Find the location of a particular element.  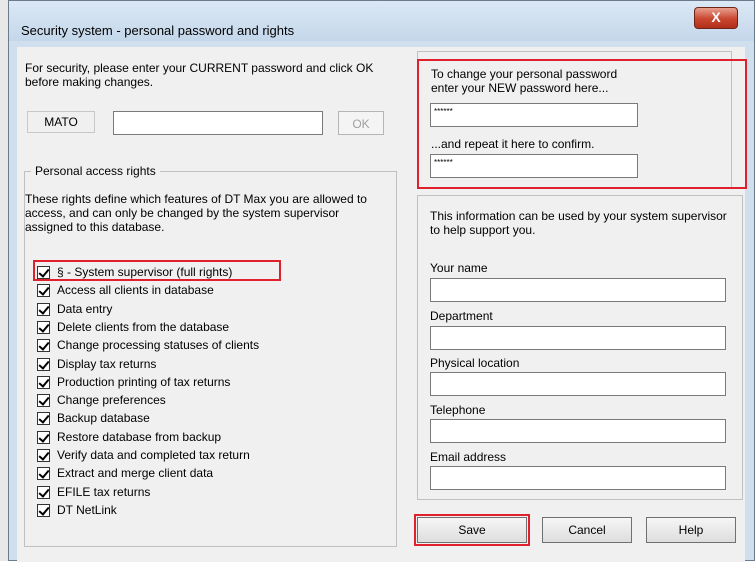

access-rights-group-label: Personal access rights is located at coordinates (95, 171).